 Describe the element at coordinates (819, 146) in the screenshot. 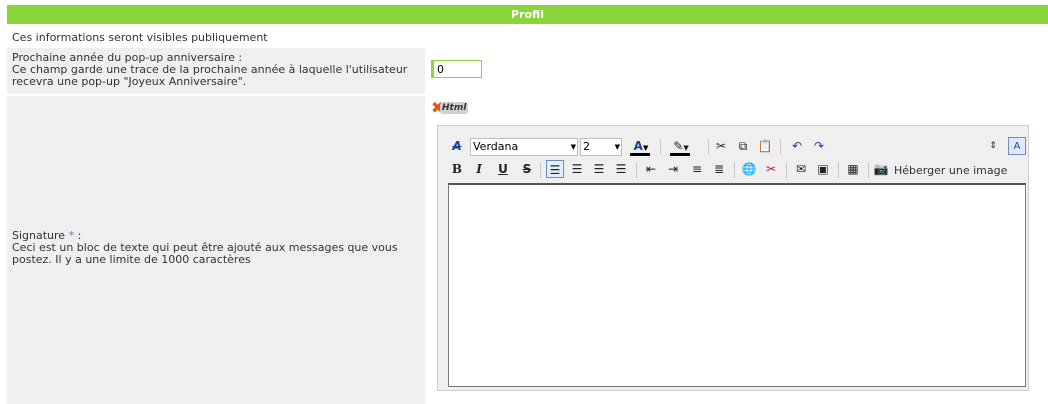

I see `redo-icon: ↷` at that location.